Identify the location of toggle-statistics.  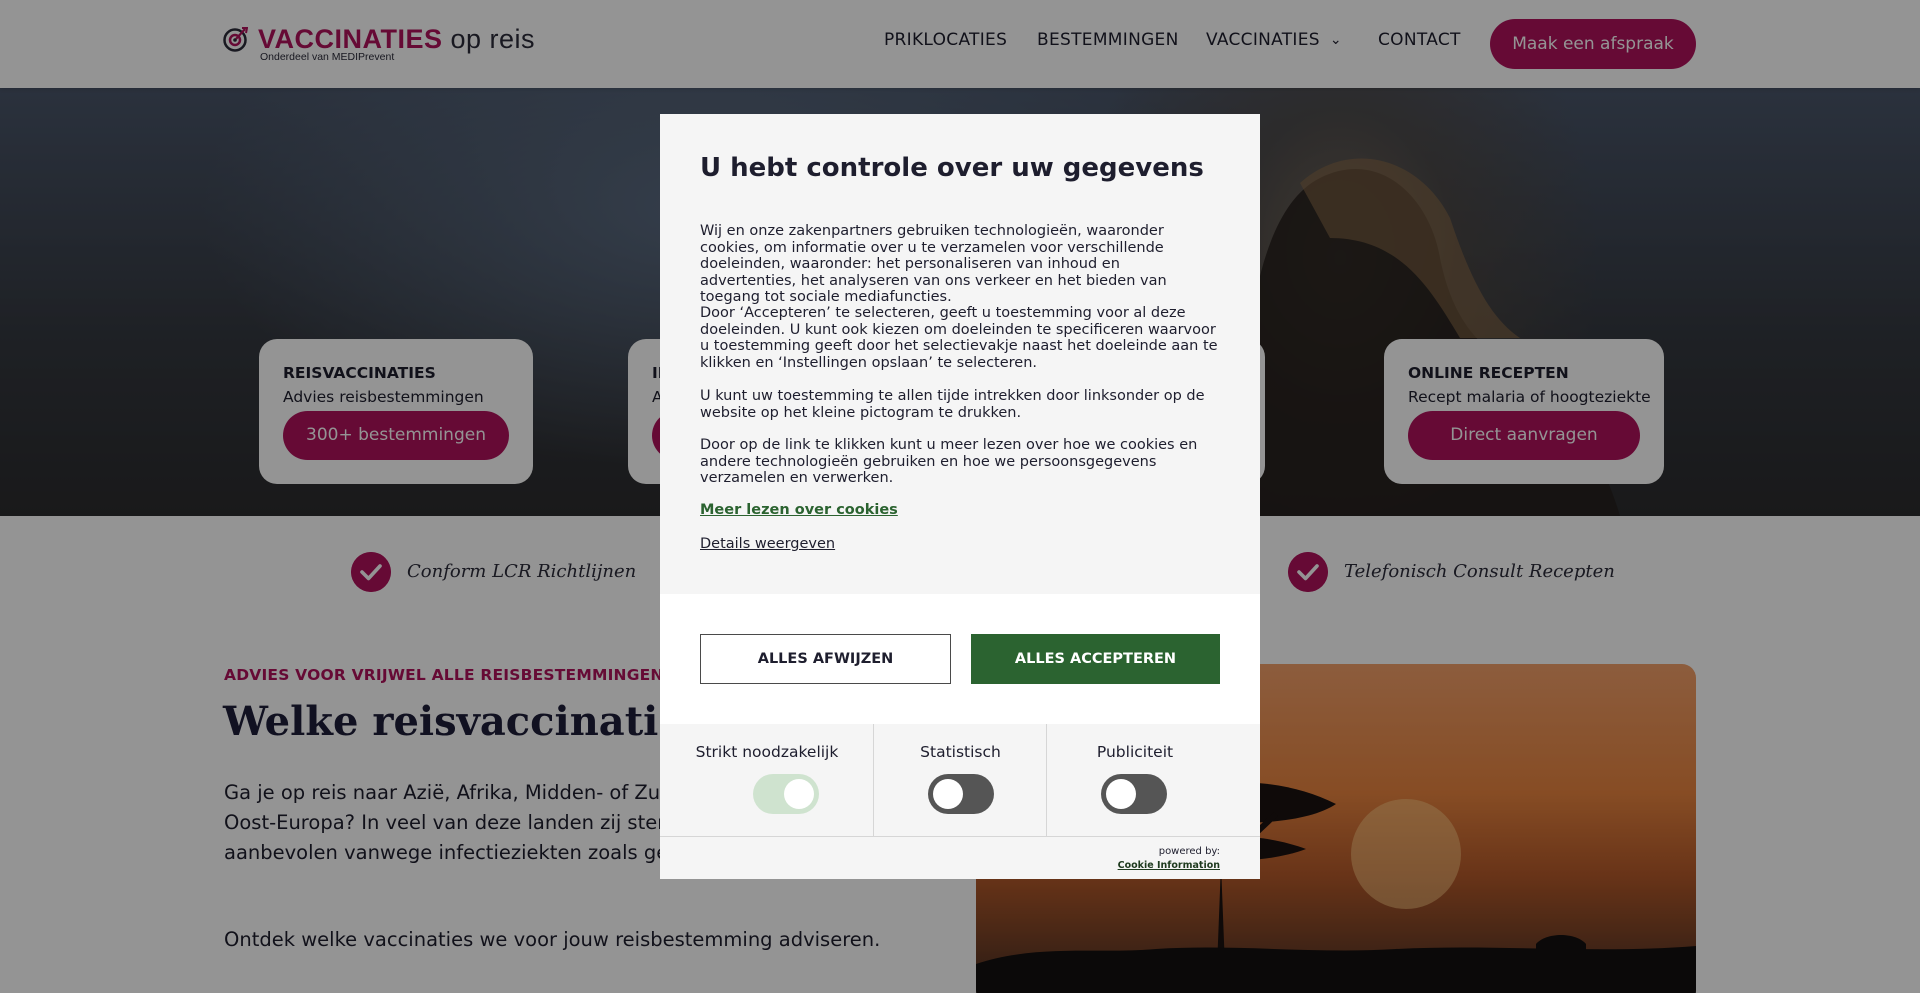
(961, 794).